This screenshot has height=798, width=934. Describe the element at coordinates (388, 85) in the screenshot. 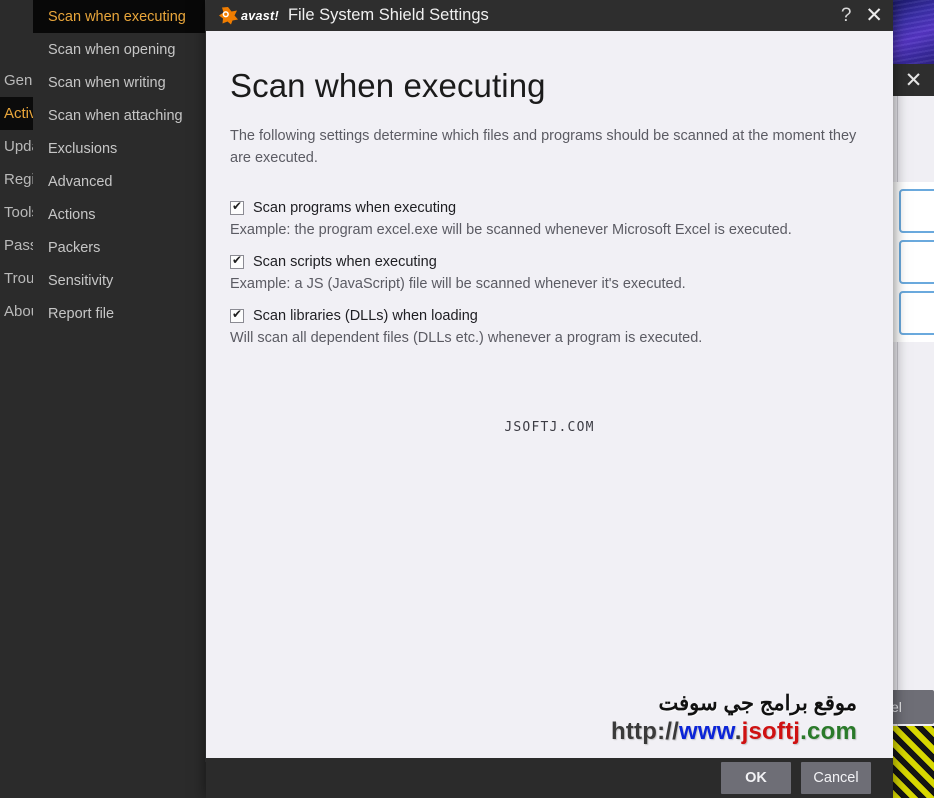

I see `page-title: Scan when executing` at that location.